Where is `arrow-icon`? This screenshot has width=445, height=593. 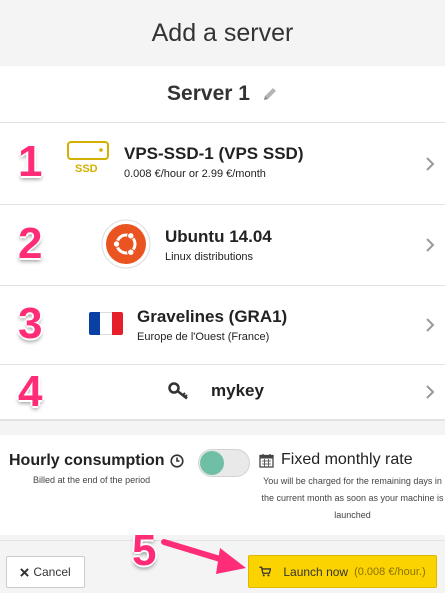
arrow-icon is located at coordinates (203, 556).